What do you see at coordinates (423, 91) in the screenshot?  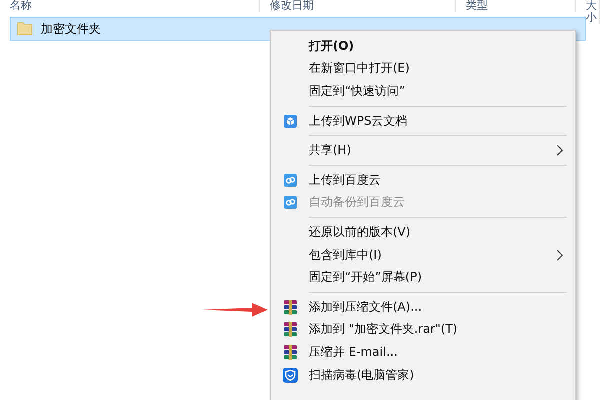 I see `menu-item: 固定到“快速访问”` at bounding box center [423, 91].